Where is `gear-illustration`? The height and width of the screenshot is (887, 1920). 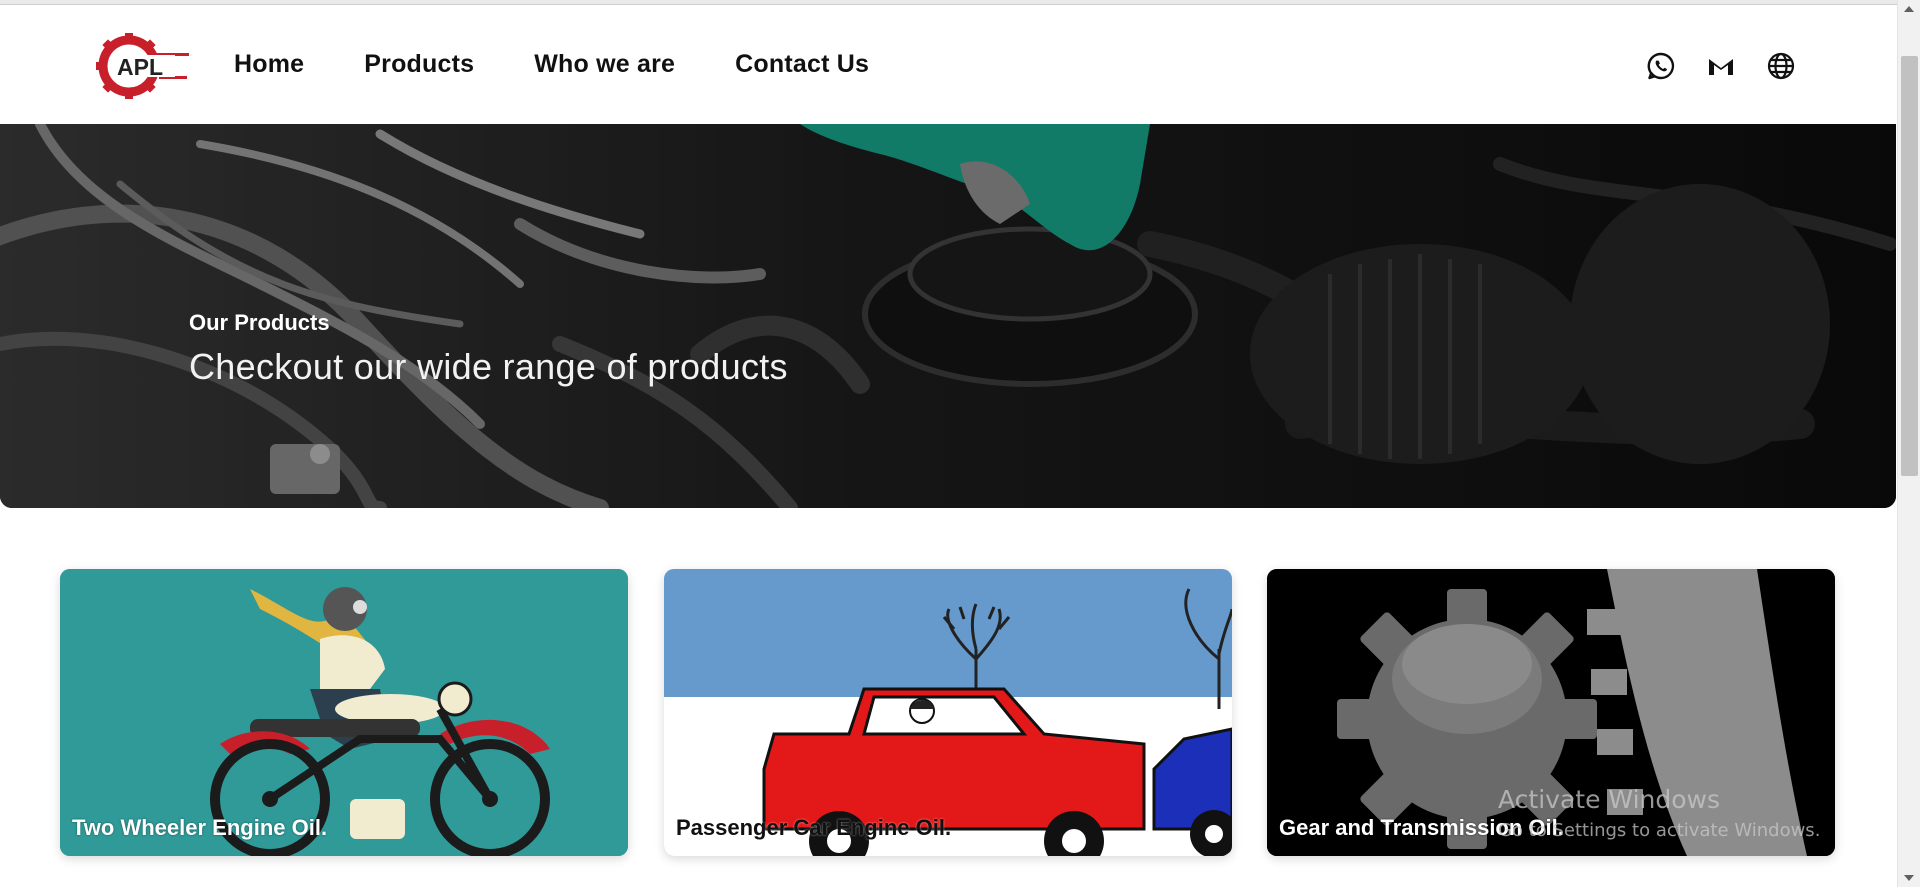 gear-illustration is located at coordinates (1551, 712).